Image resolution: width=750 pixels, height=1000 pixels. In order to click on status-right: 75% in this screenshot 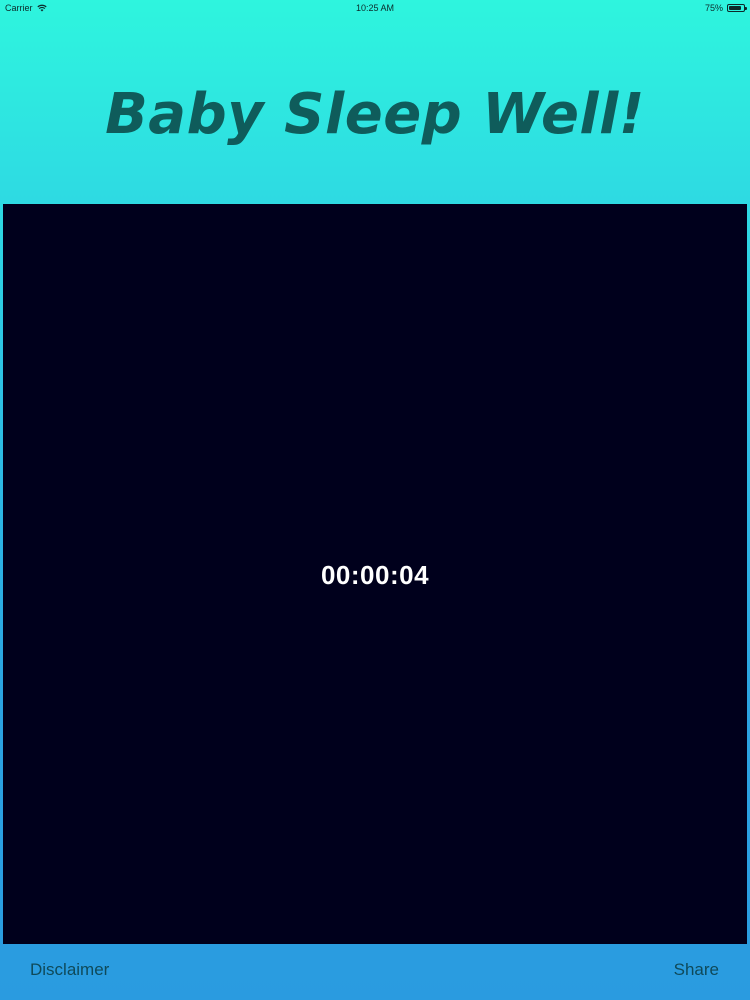, I will do `click(725, 8)`.